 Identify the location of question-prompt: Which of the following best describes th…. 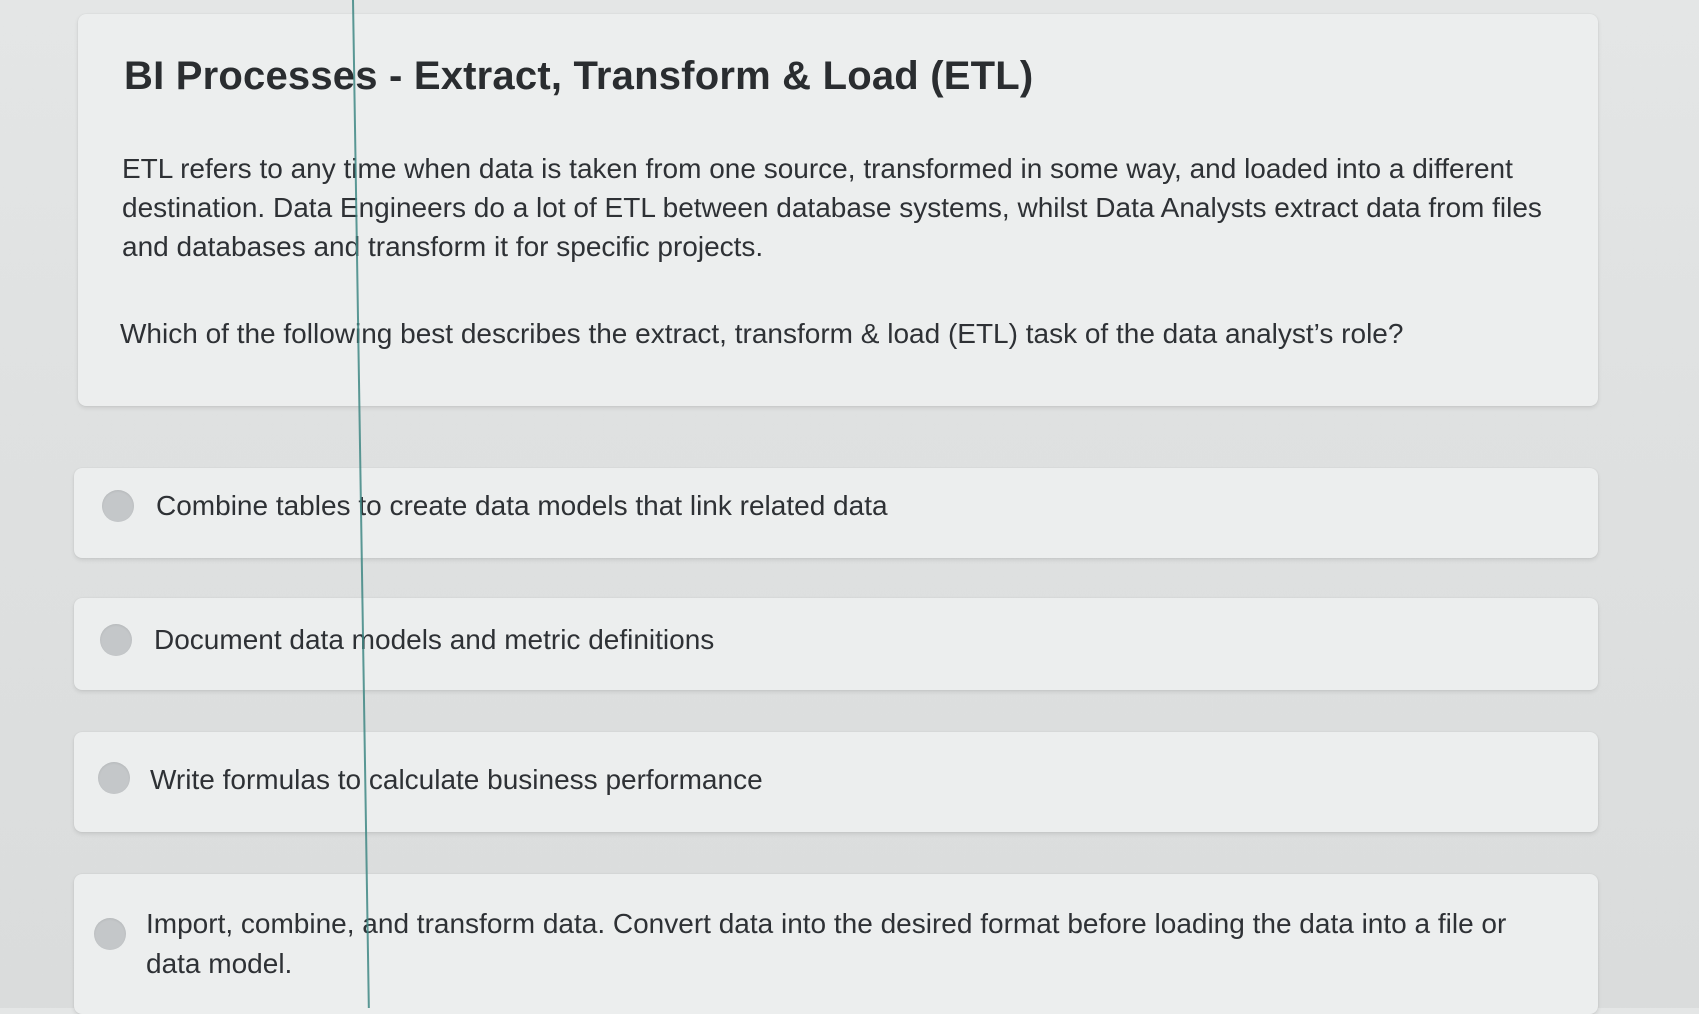
(762, 333).